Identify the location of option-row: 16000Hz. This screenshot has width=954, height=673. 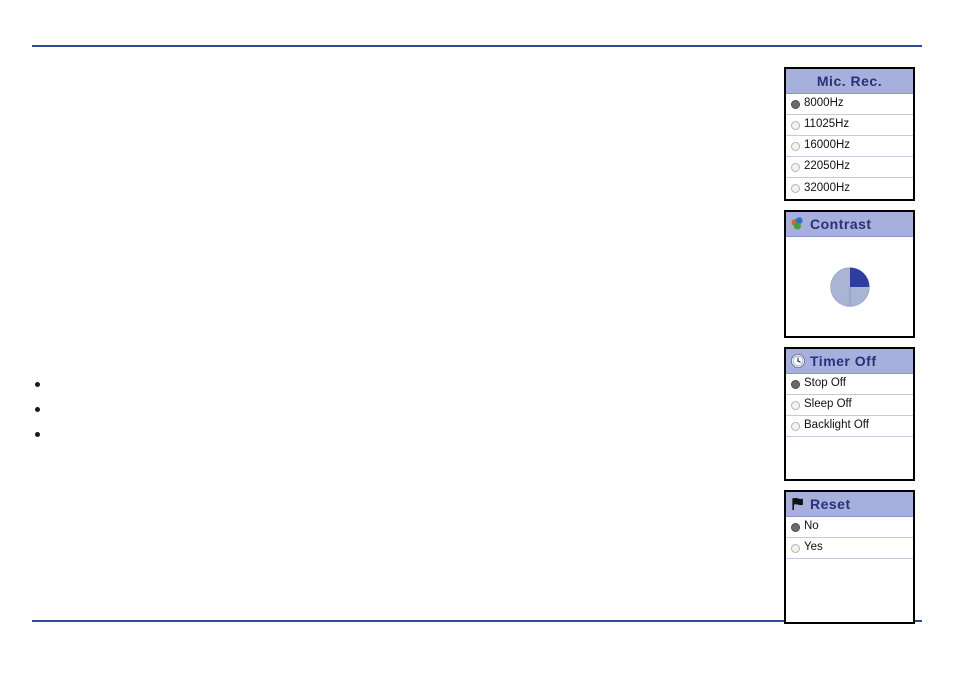
(849, 146).